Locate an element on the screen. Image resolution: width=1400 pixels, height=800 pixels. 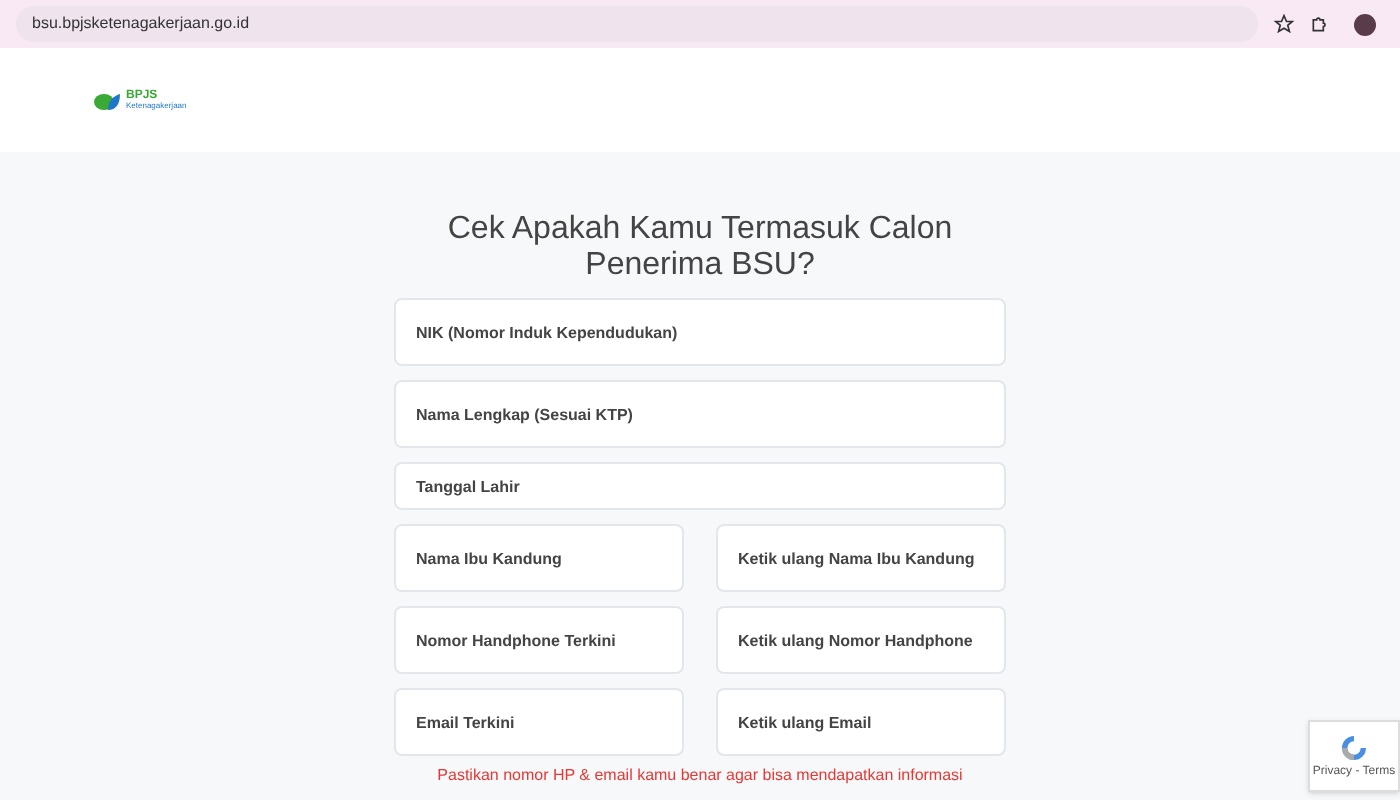
input-field: Email Terkini is located at coordinates (539, 722).